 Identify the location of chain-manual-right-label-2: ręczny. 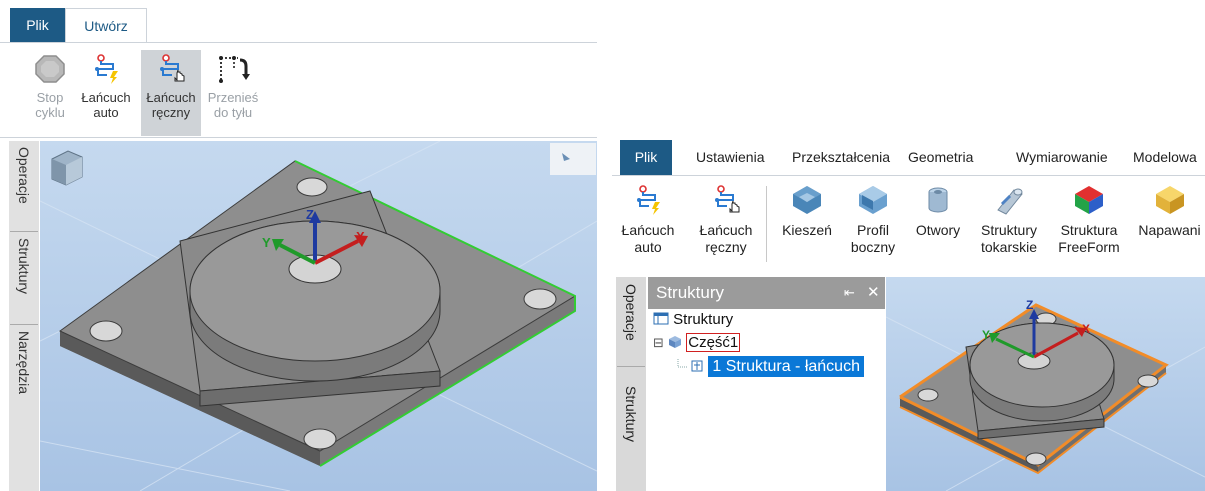
(726, 247).